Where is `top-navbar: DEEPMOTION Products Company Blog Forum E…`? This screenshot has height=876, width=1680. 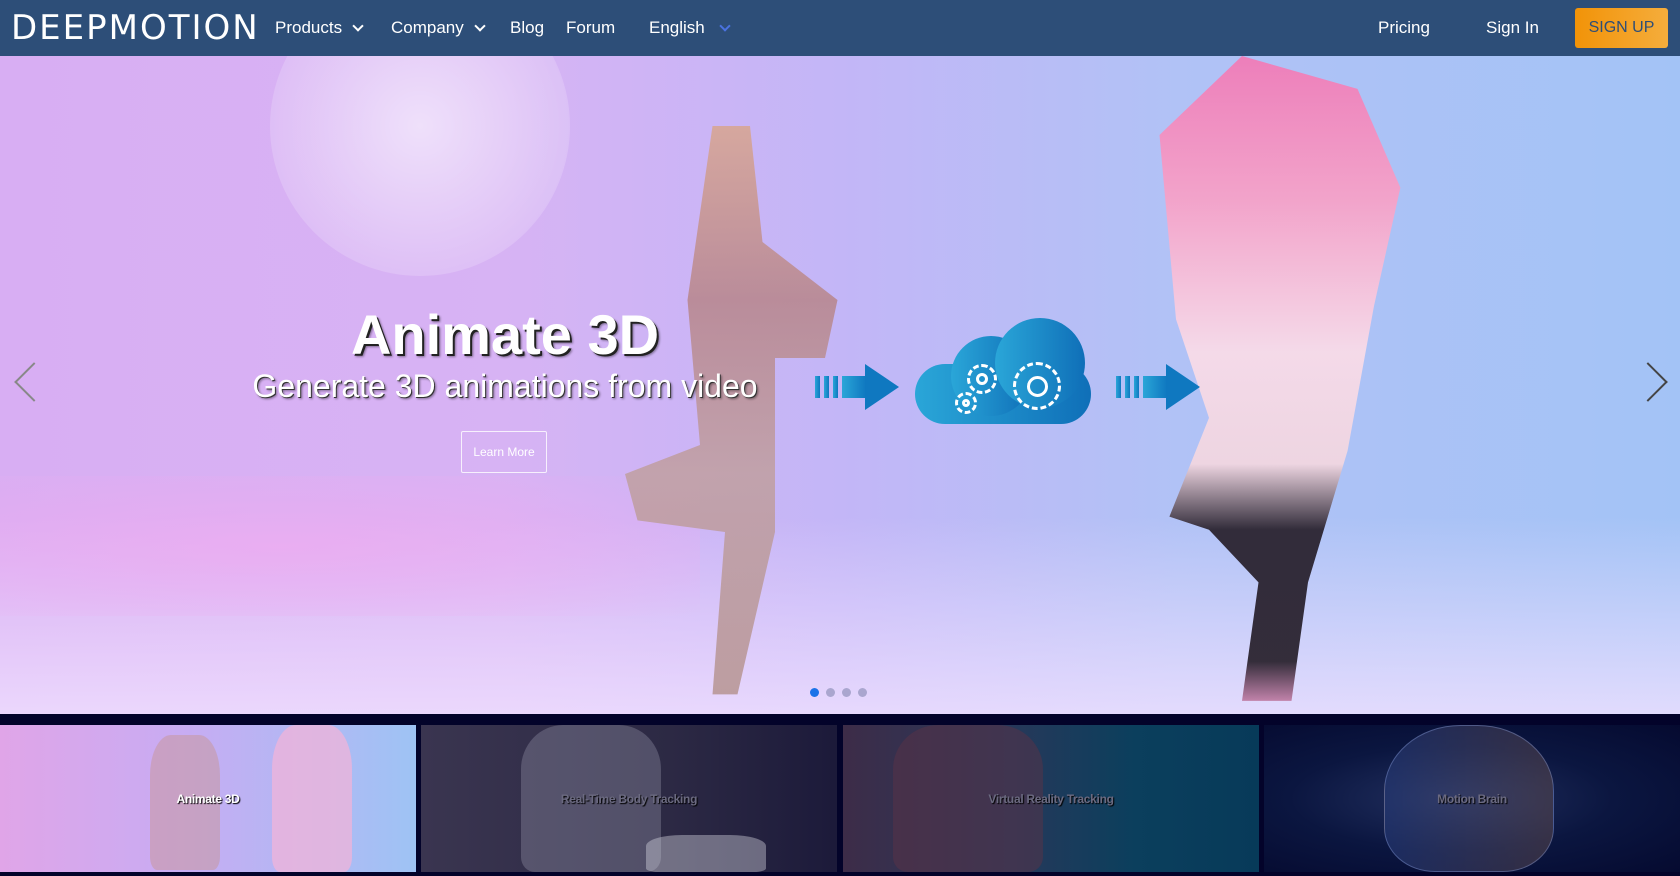
top-navbar: DEEPMOTION Products Company Blog Forum E… is located at coordinates (840, 28).